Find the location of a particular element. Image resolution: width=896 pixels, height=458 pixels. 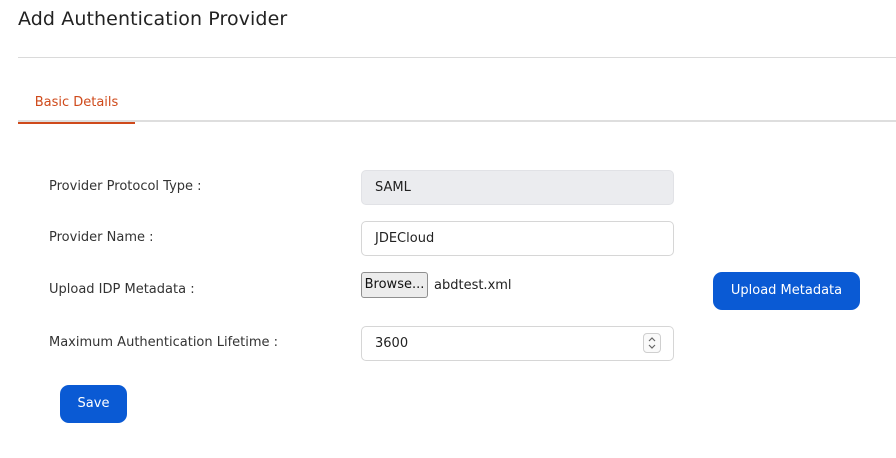

tab-active-indicator is located at coordinates (76, 123).